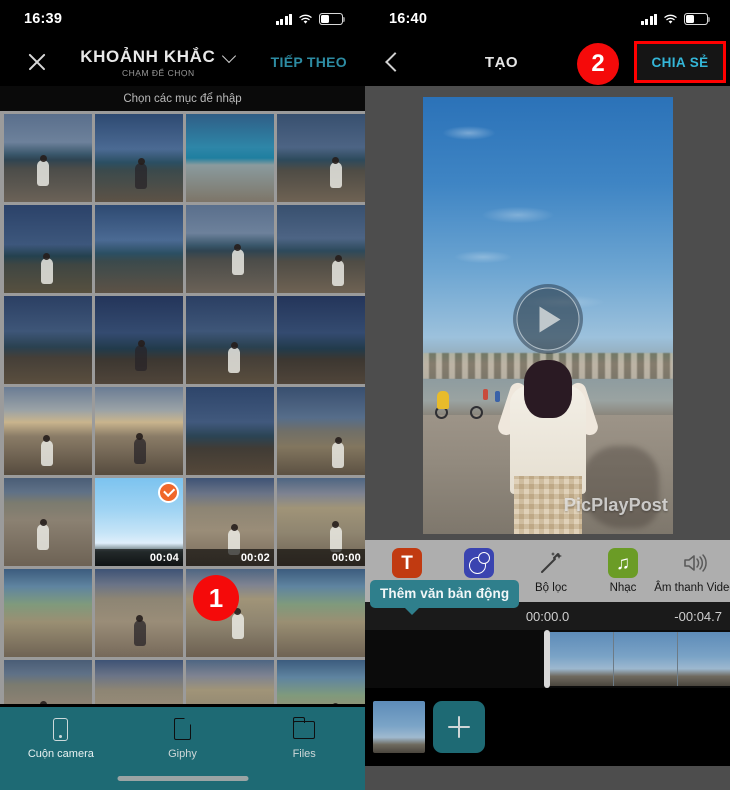 The width and height of the screenshot is (730, 790). Describe the element at coordinates (61, 730) in the screenshot. I see `phone-icon` at that location.